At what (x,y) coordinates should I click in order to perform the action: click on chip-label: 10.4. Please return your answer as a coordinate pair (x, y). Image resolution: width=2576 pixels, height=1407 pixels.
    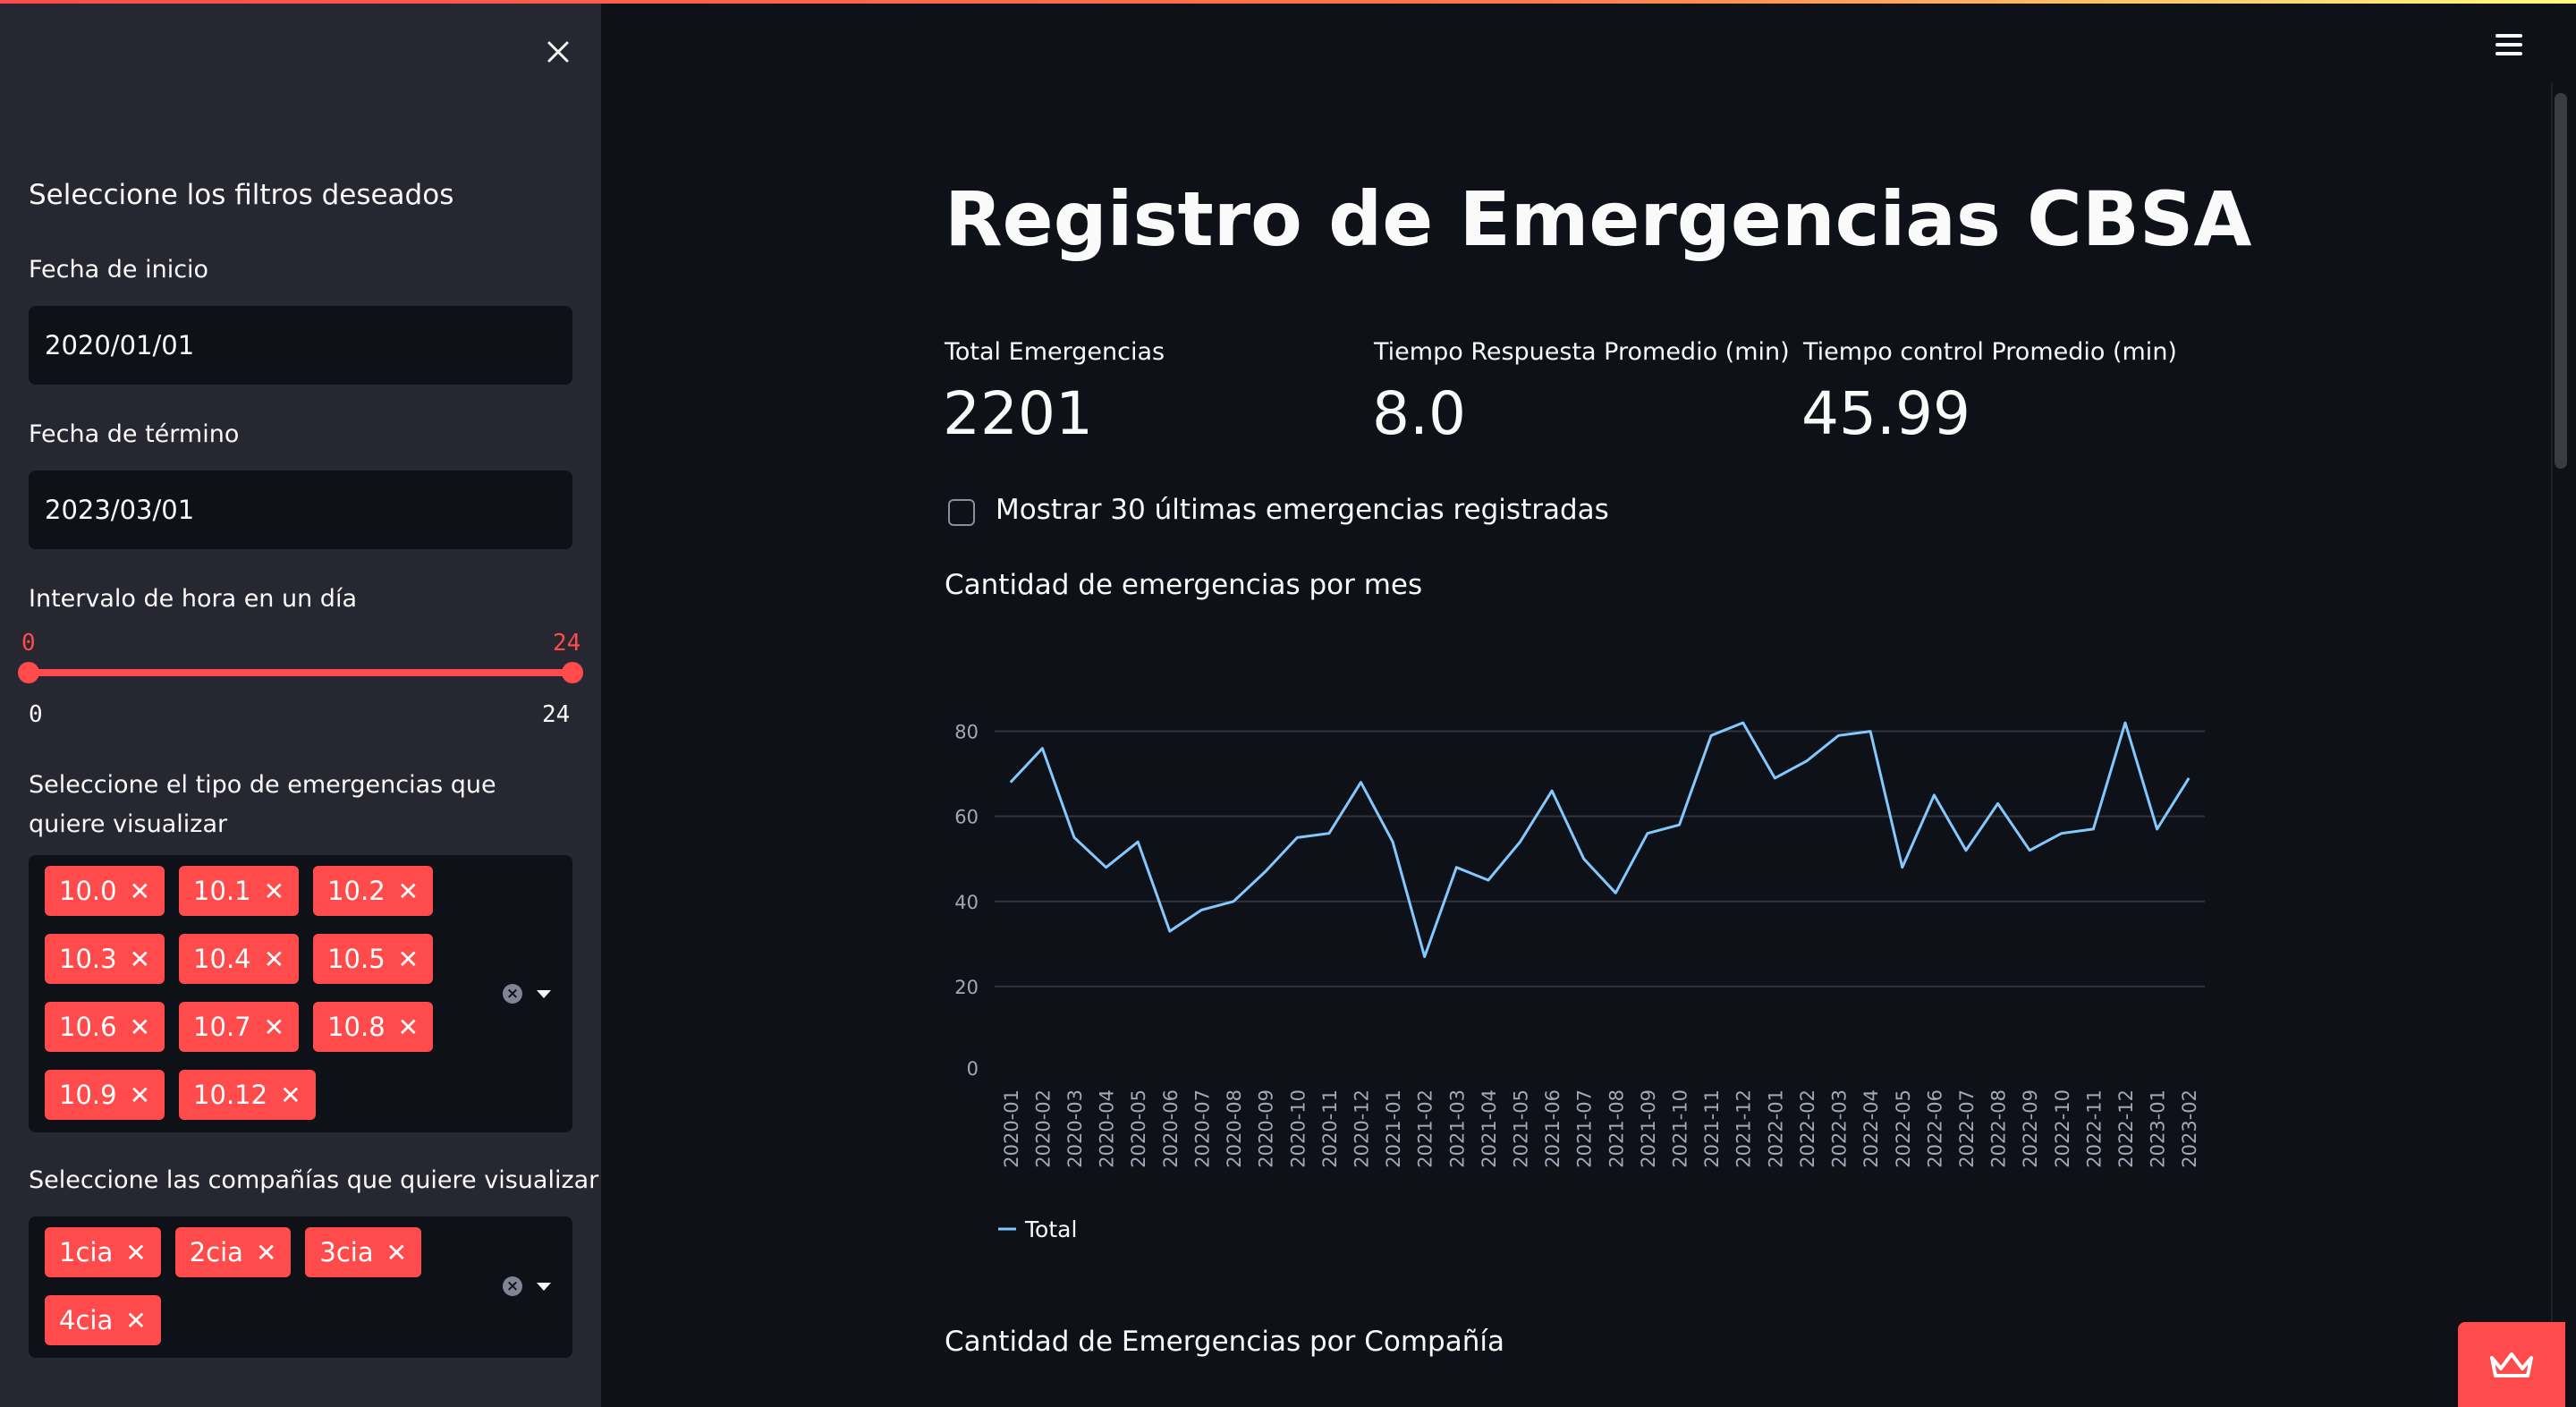
    Looking at the image, I should click on (222, 959).